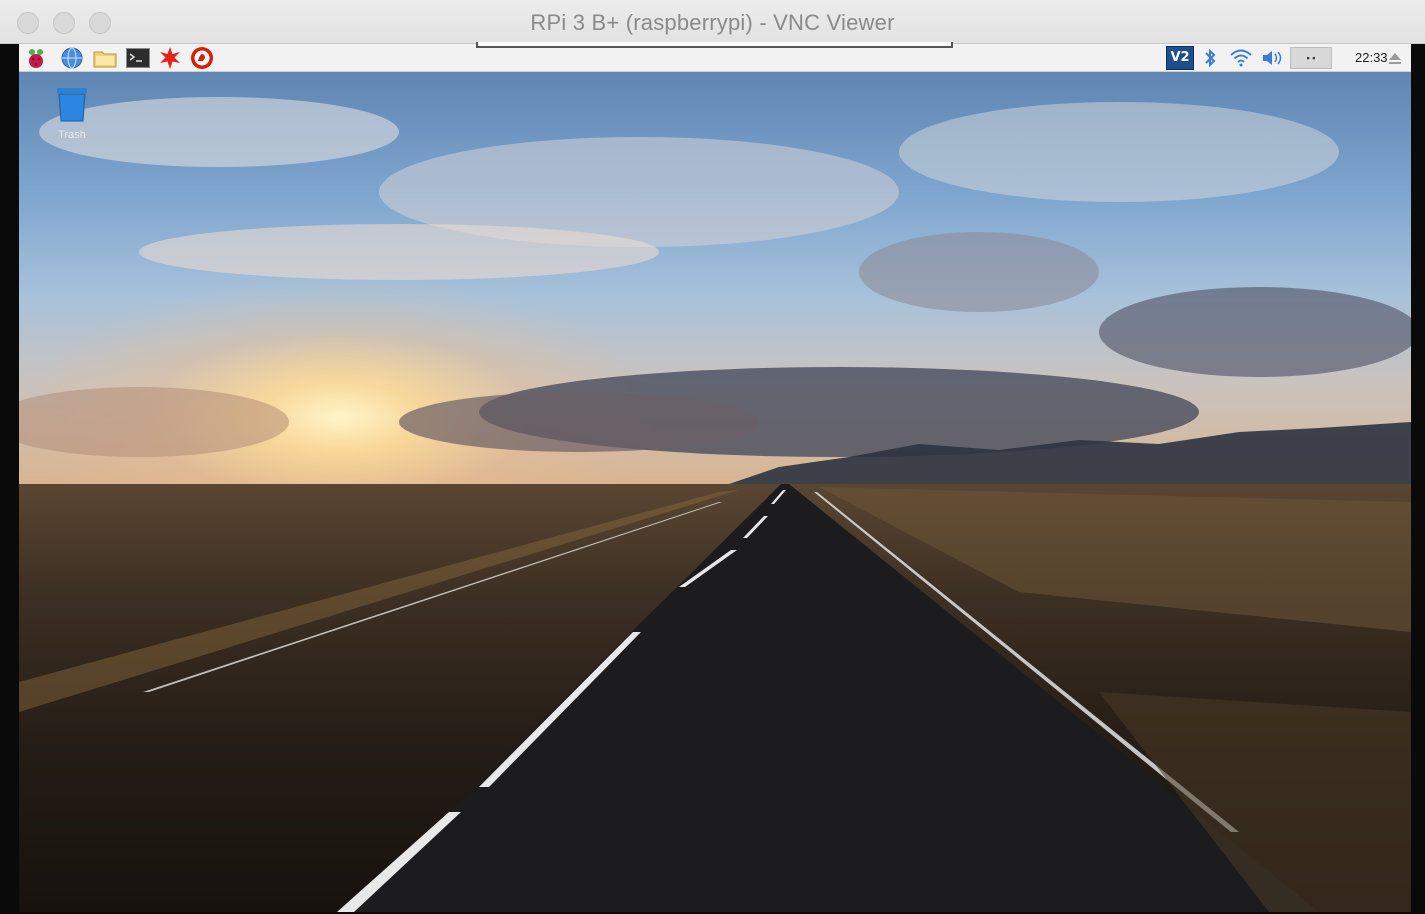 This screenshot has width=1425, height=914. I want to click on window-titlebar: RPi 3 B+ (raspberrypi) - VNC Viewer, so click(712, 22).